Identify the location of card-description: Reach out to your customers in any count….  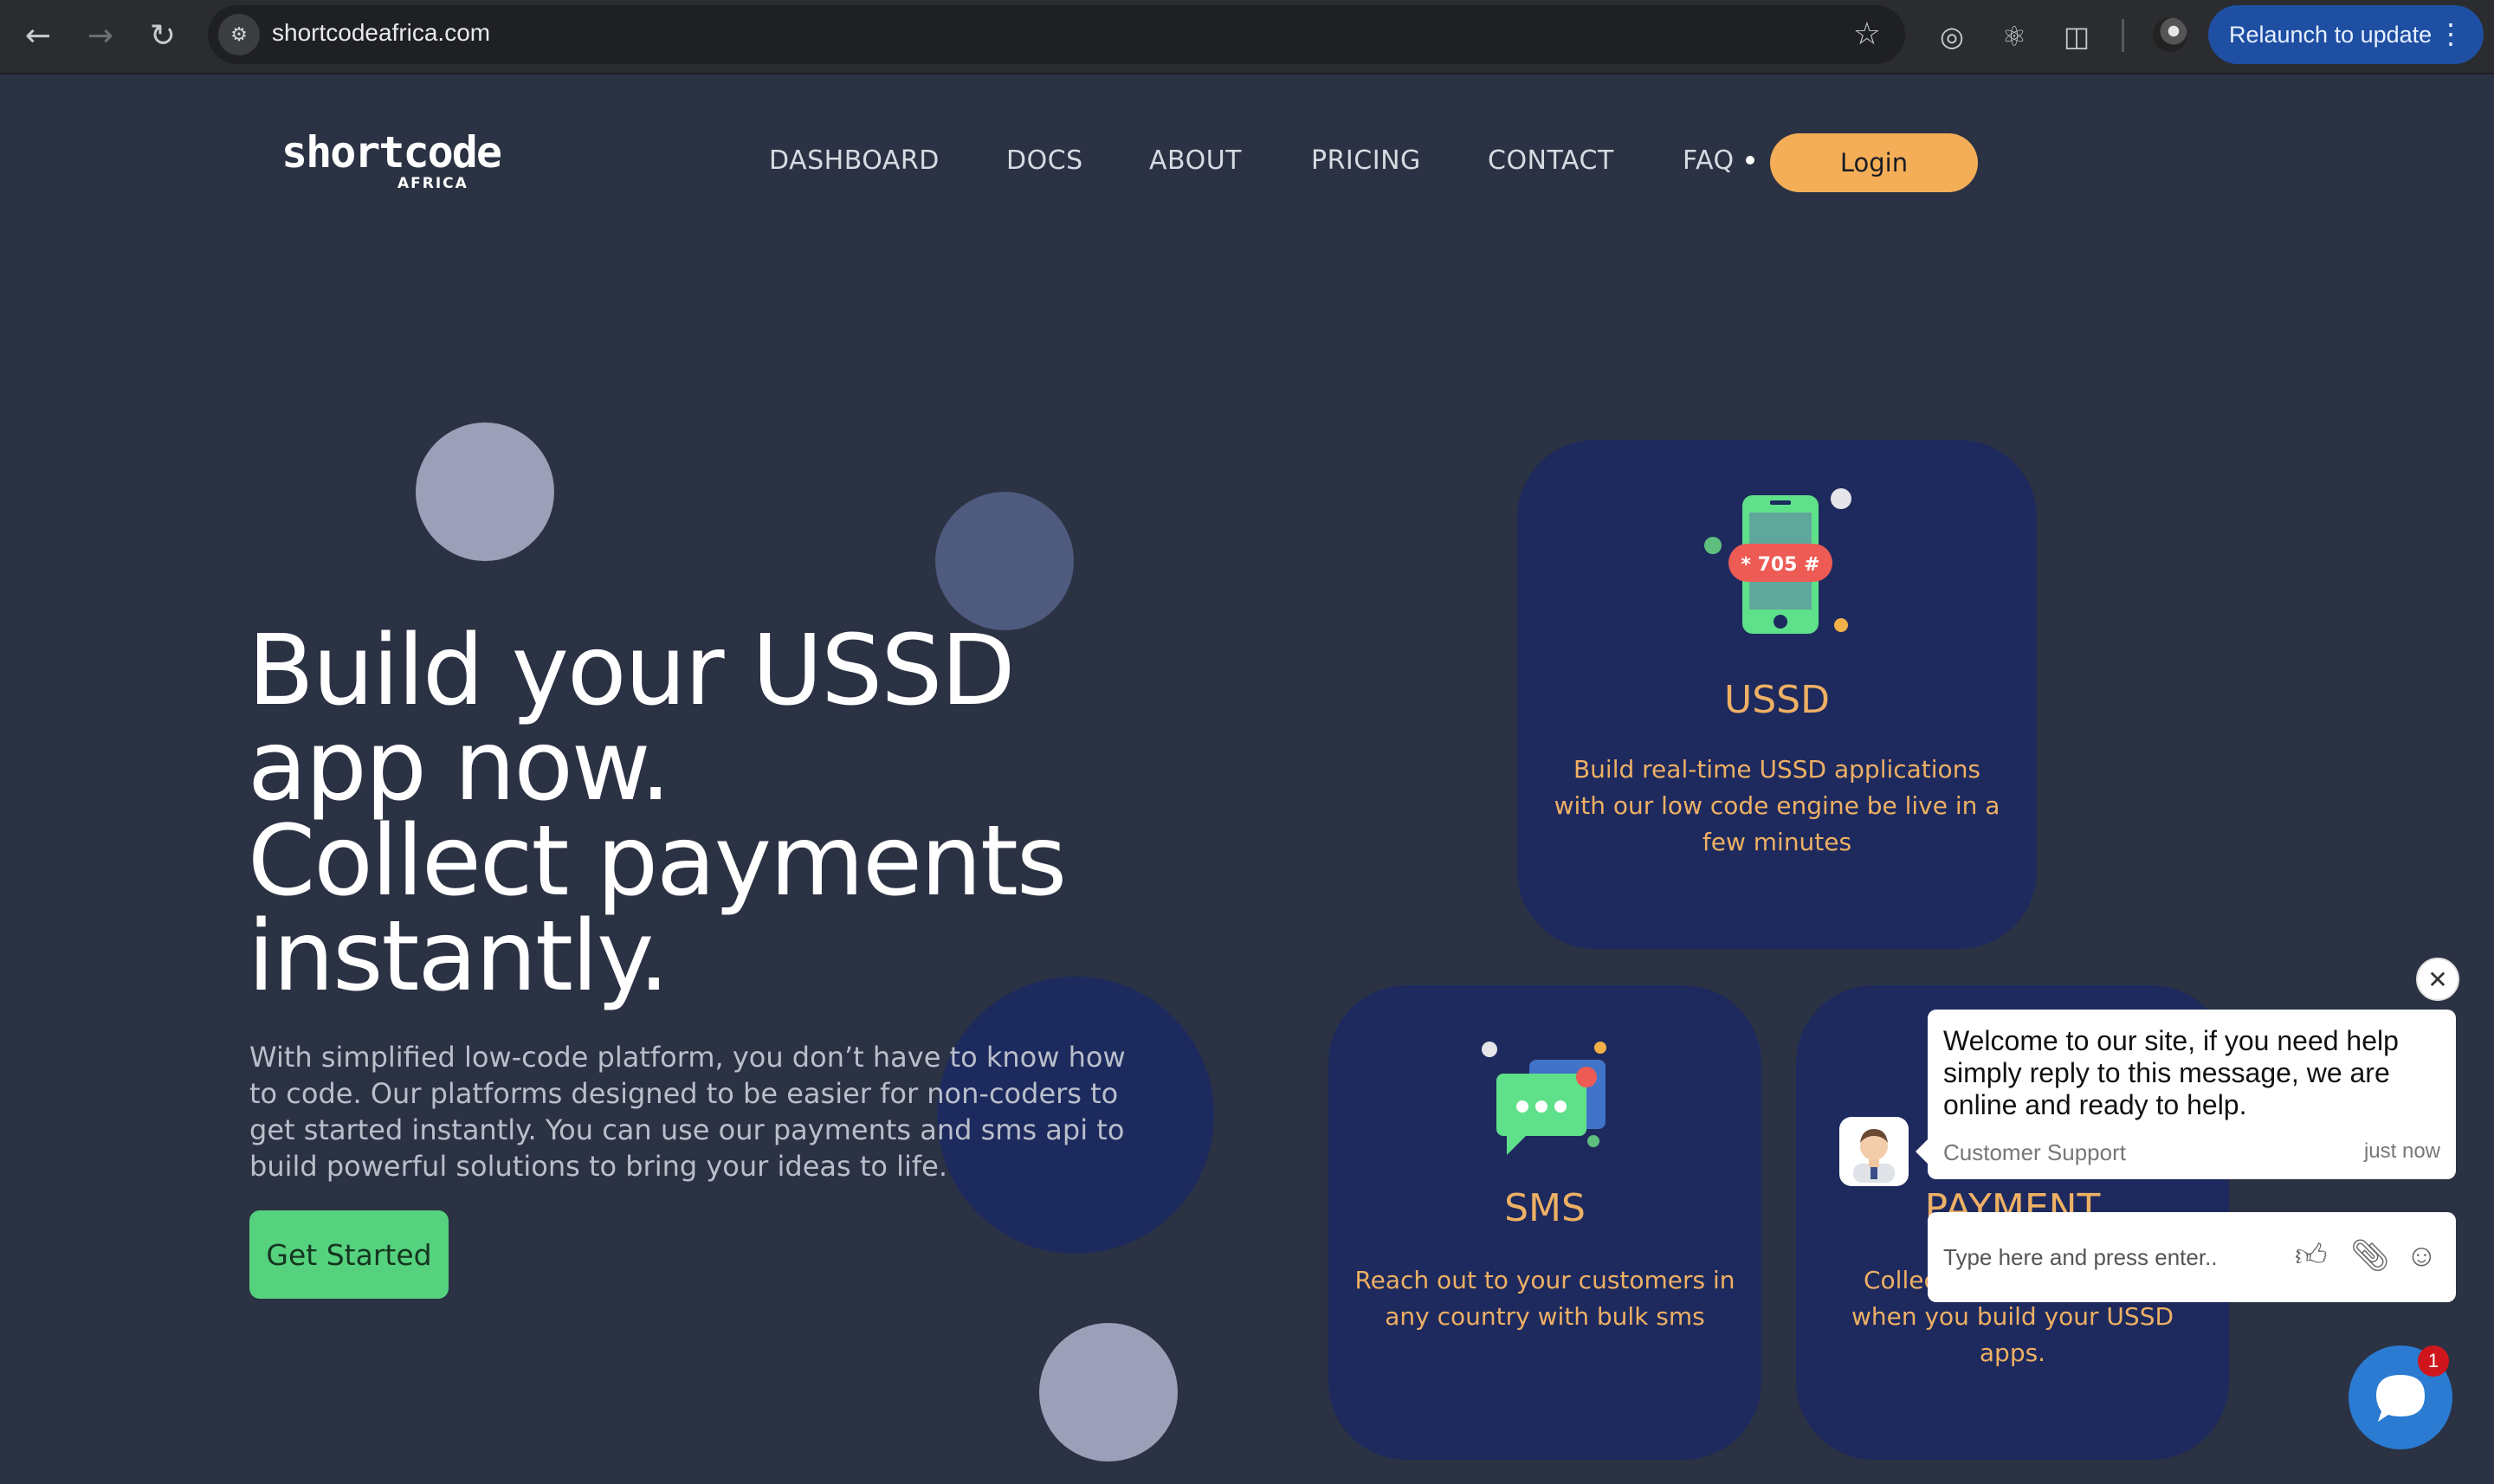
(1544, 1298).